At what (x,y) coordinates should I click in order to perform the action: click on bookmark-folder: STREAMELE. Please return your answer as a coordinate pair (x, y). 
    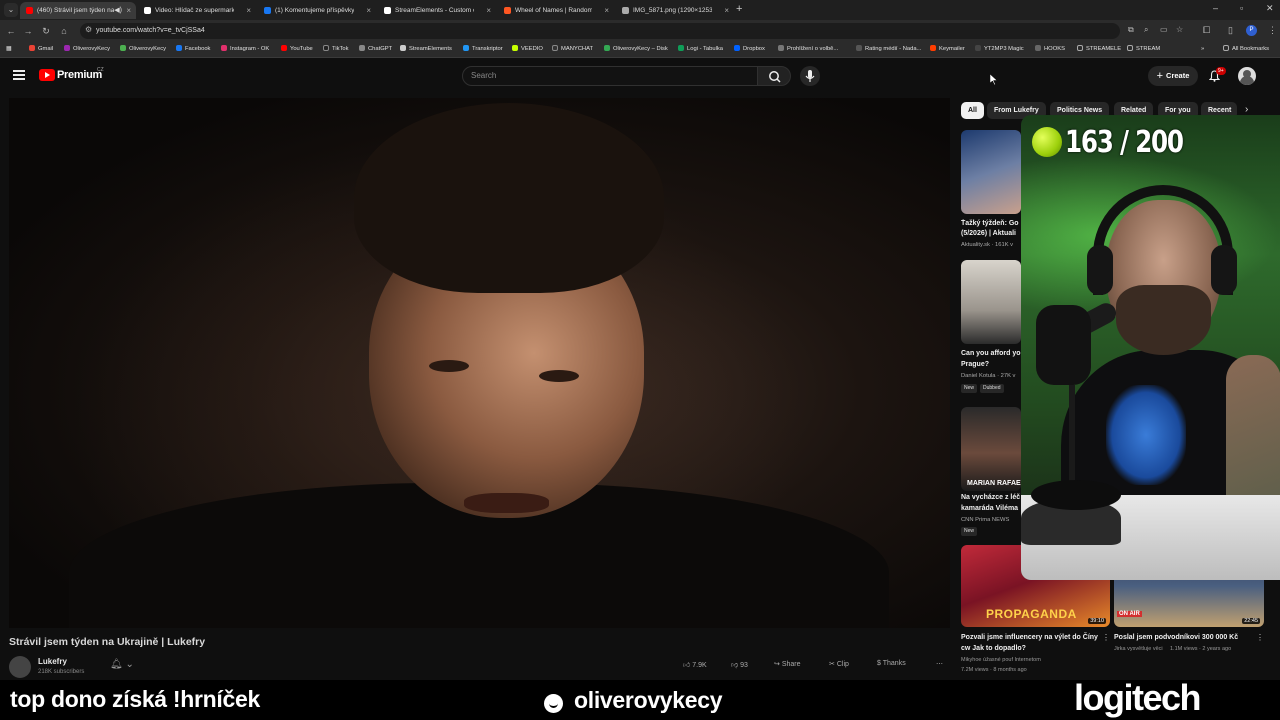
    Looking at the image, I should click on (1099, 49).